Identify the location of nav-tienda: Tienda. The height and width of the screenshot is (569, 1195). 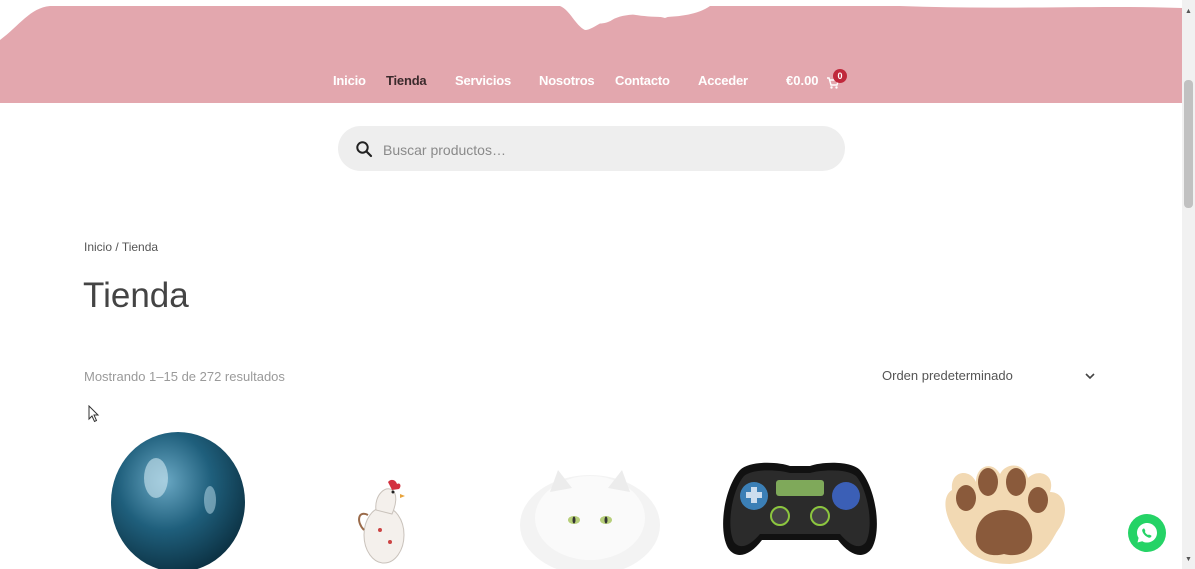
(406, 80).